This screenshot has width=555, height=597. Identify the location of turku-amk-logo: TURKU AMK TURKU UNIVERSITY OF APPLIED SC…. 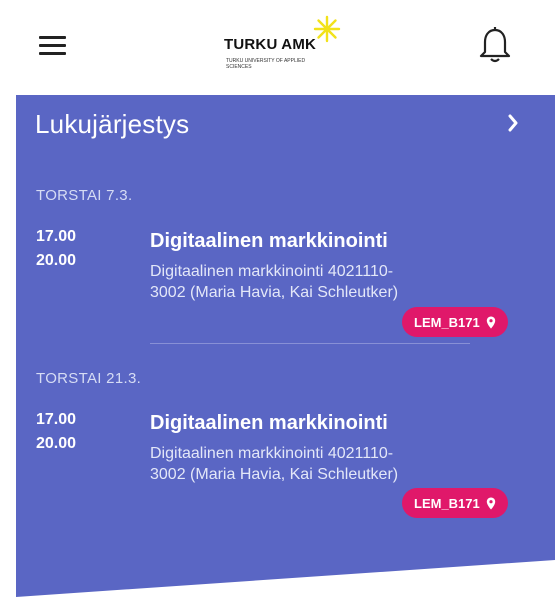
(286, 50).